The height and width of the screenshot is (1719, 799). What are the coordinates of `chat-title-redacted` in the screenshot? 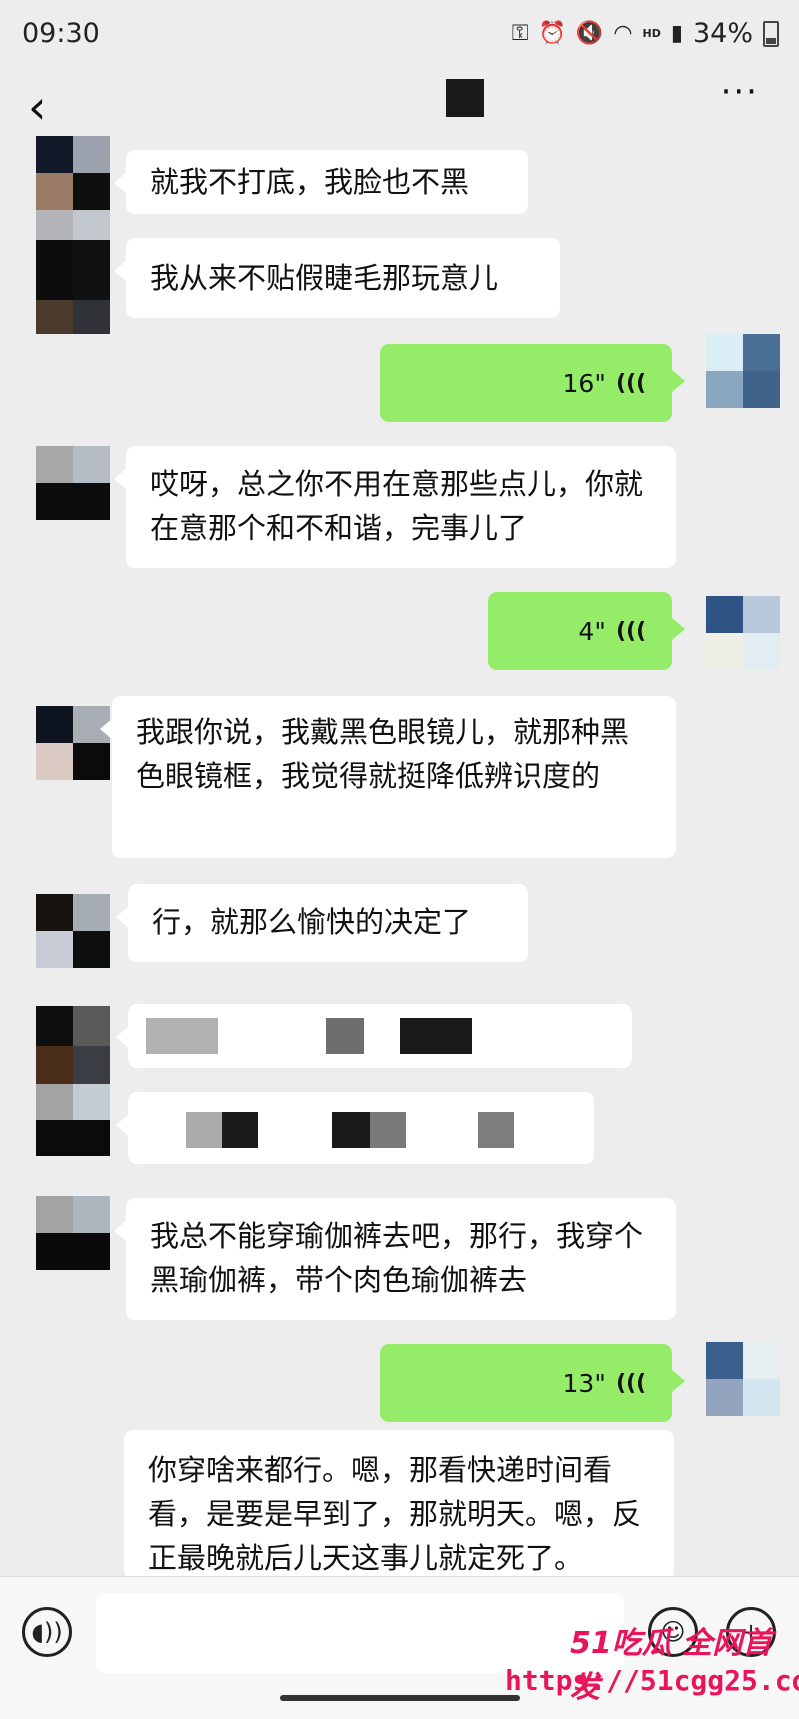 It's located at (465, 98).